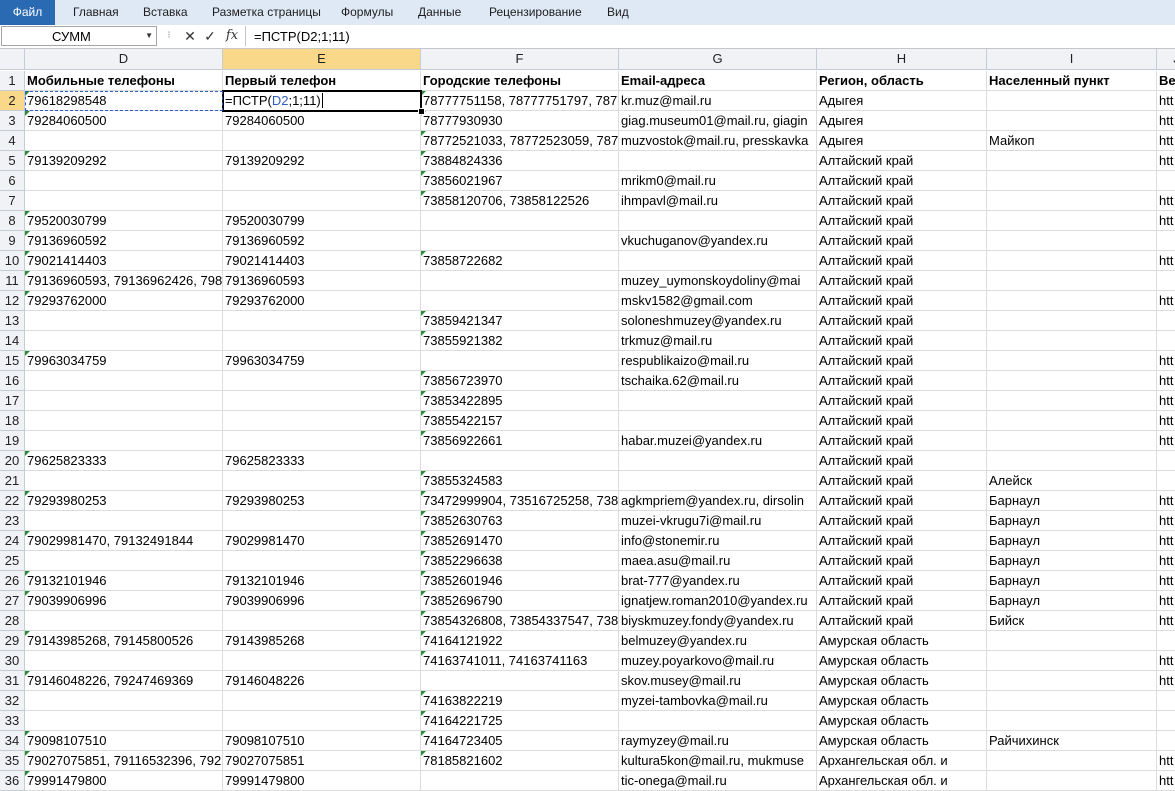 The width and height of the screenshot is (1175, 791). What do you see at coordinates (124, 541) in the screenshot?
I see `cell-d24: 79029981470, 79132491844` at bounding box center [124, 541].